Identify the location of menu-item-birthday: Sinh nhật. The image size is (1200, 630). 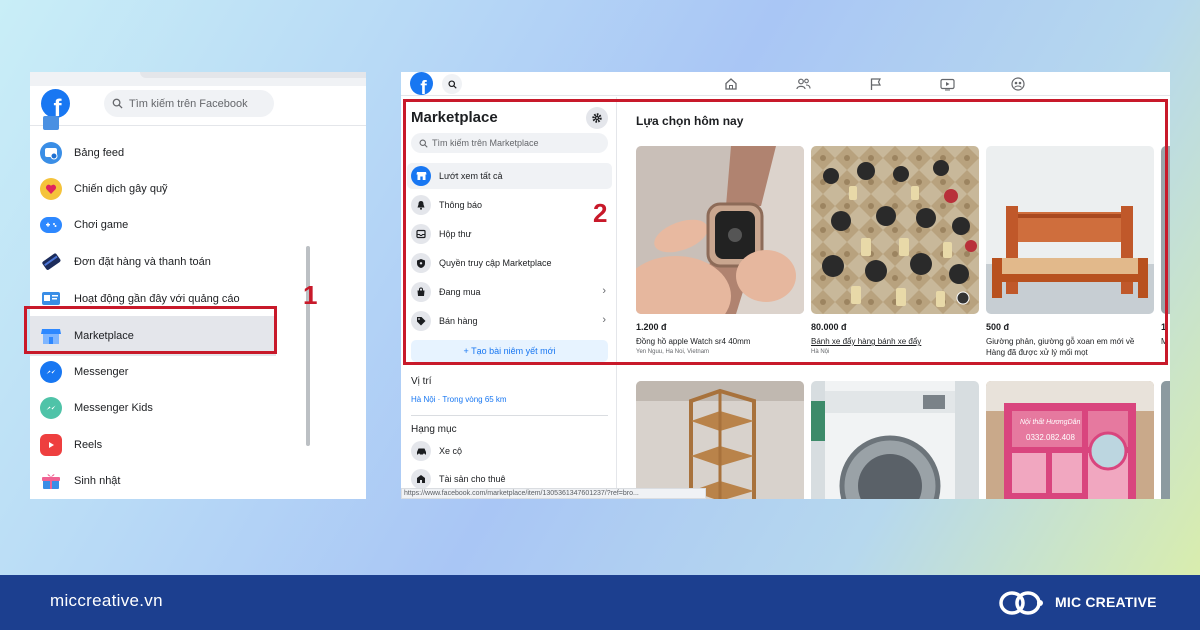
(158, 481).